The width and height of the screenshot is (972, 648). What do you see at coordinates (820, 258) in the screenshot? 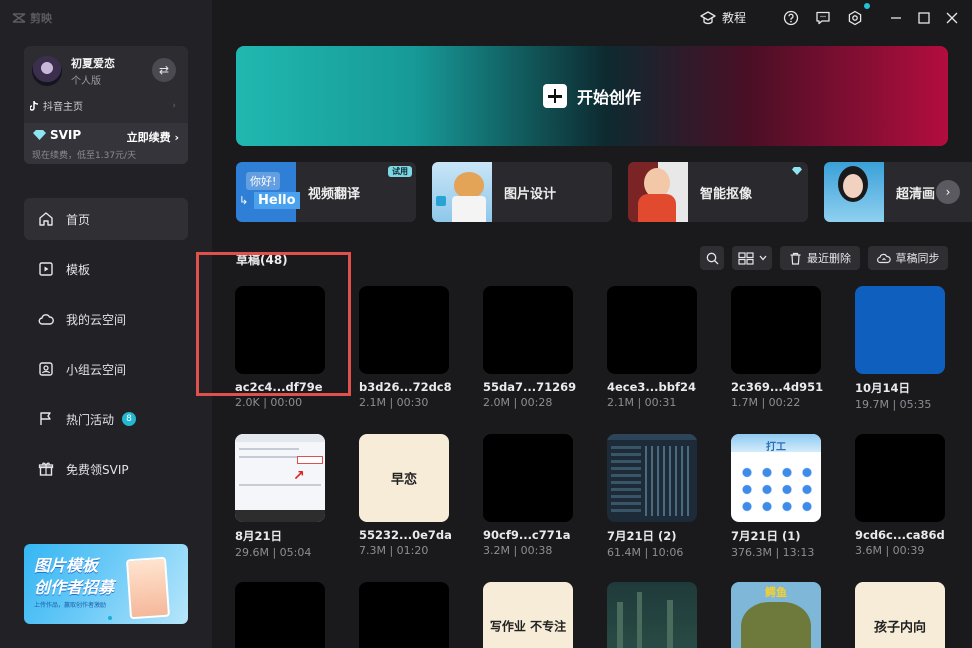
I see `recent-delete-button: 最近删除` at bounding box center [820, 258].